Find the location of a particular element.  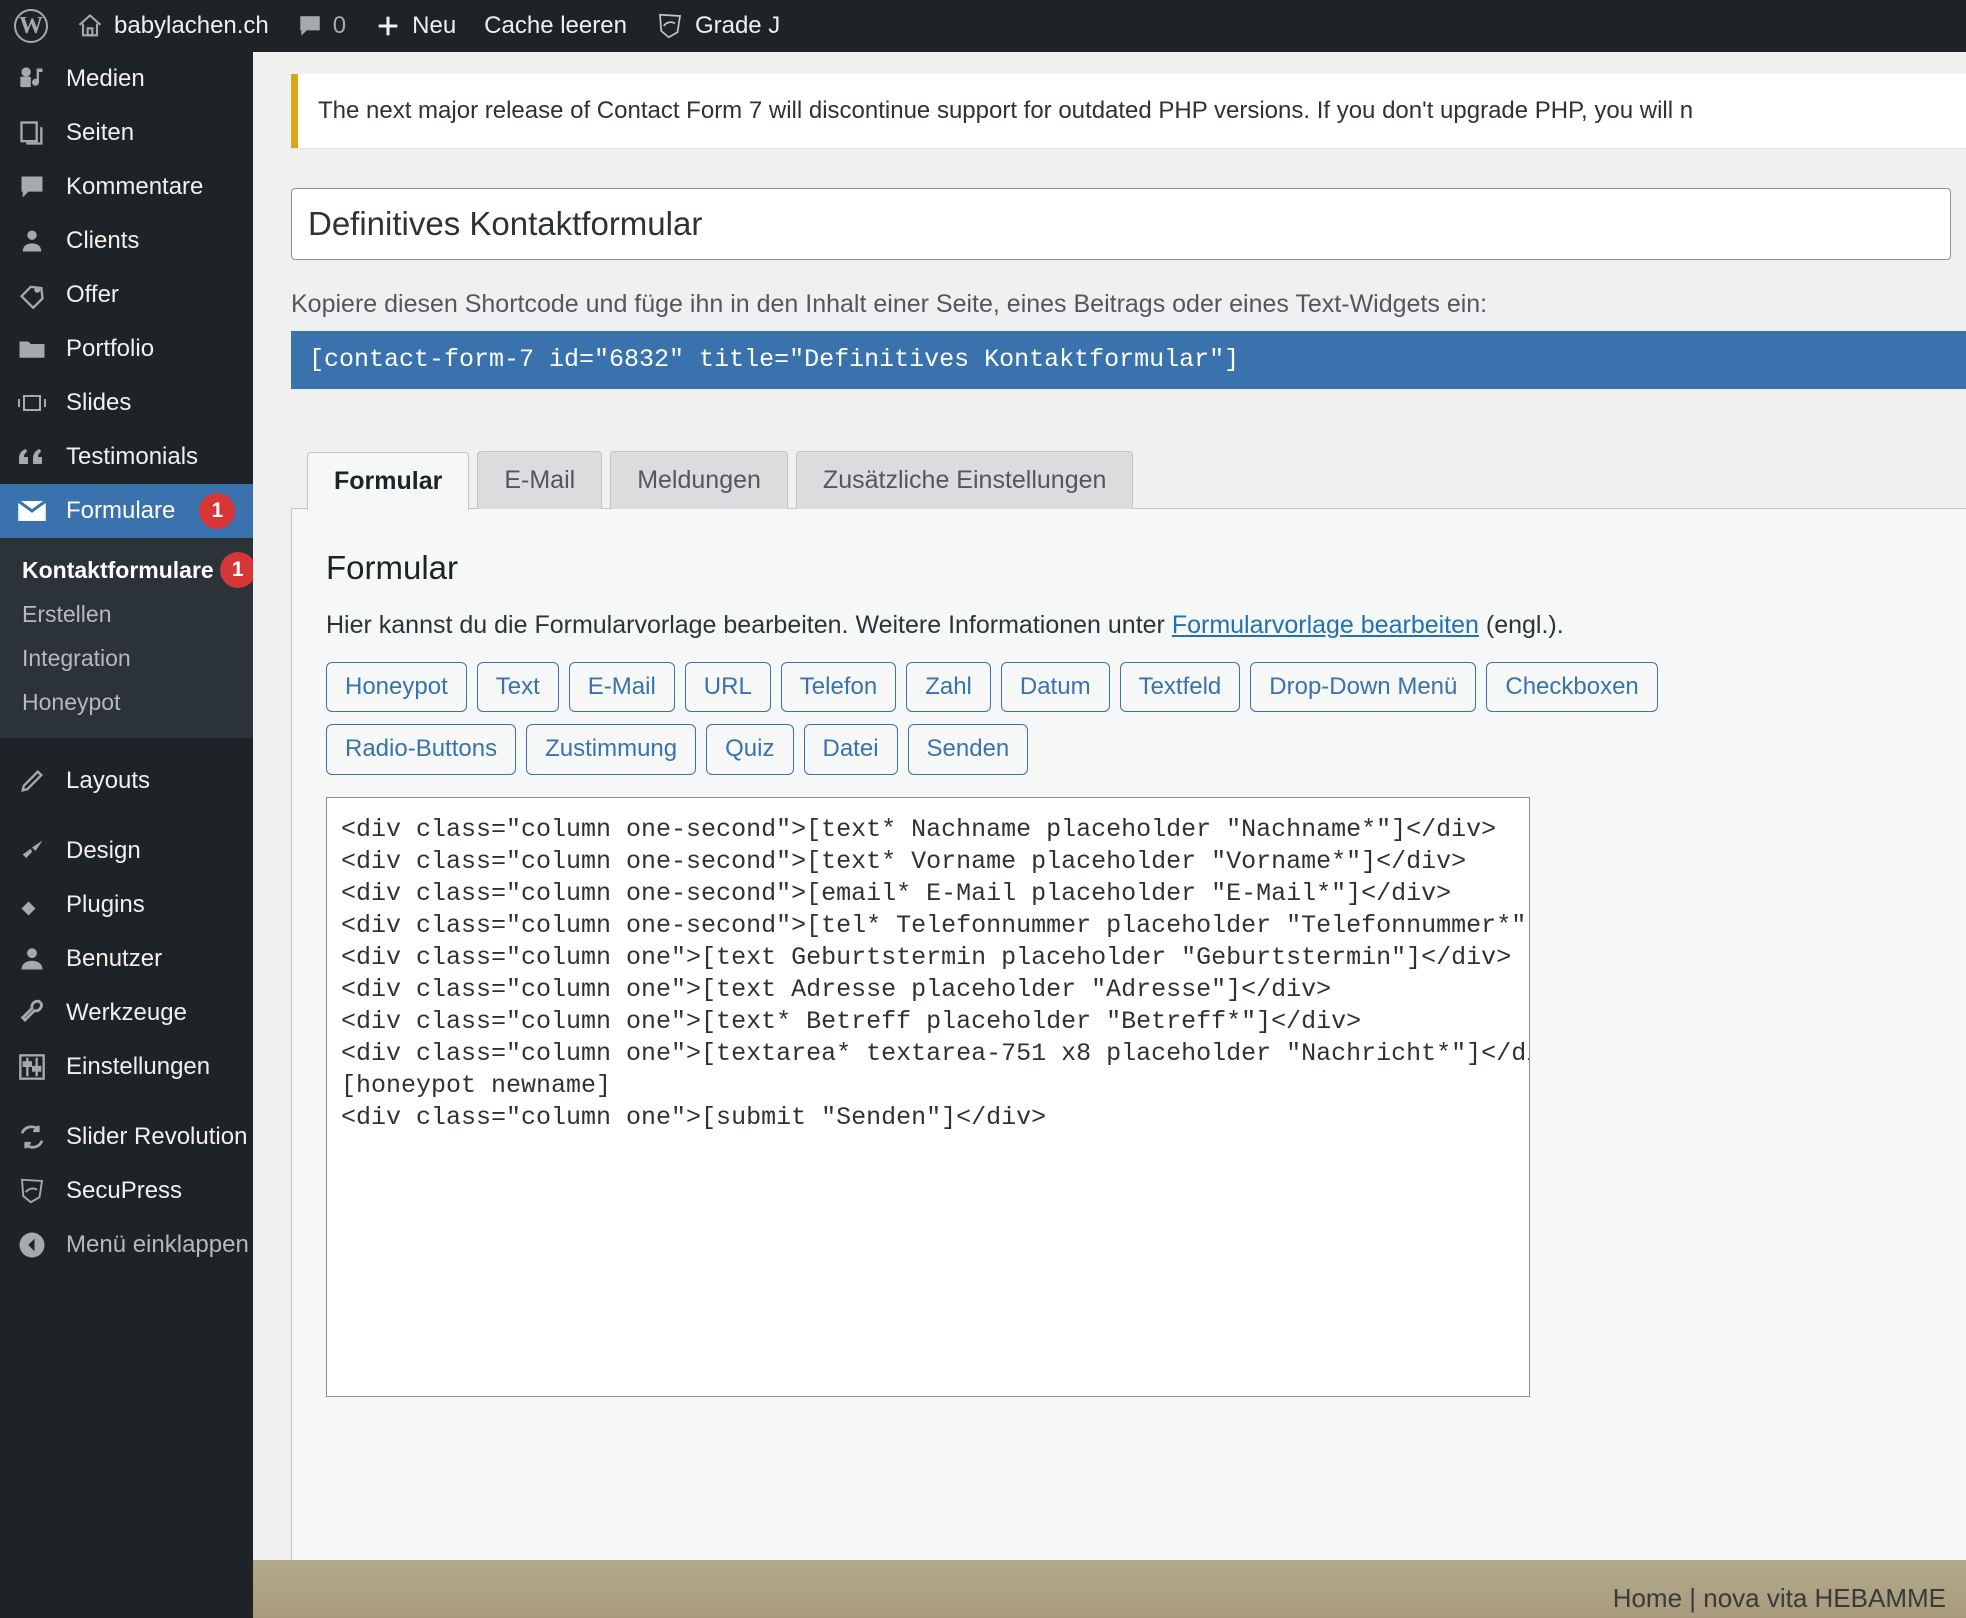

tag-button-radio-buttons: Radio-Buttons is located at coordinates (421, 749).